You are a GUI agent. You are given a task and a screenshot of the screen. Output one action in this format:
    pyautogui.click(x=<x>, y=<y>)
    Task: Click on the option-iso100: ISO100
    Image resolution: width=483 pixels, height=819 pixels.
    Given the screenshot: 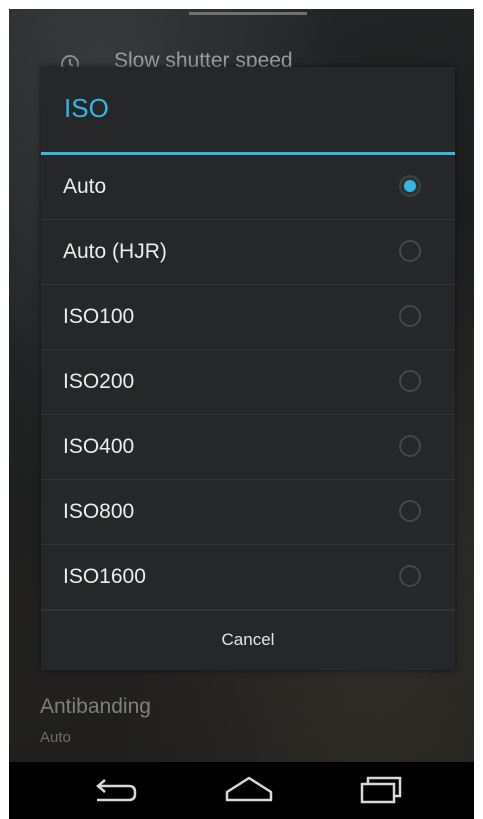 What is the action you would take?
    pyautogui.click(x=248, y=317)
    